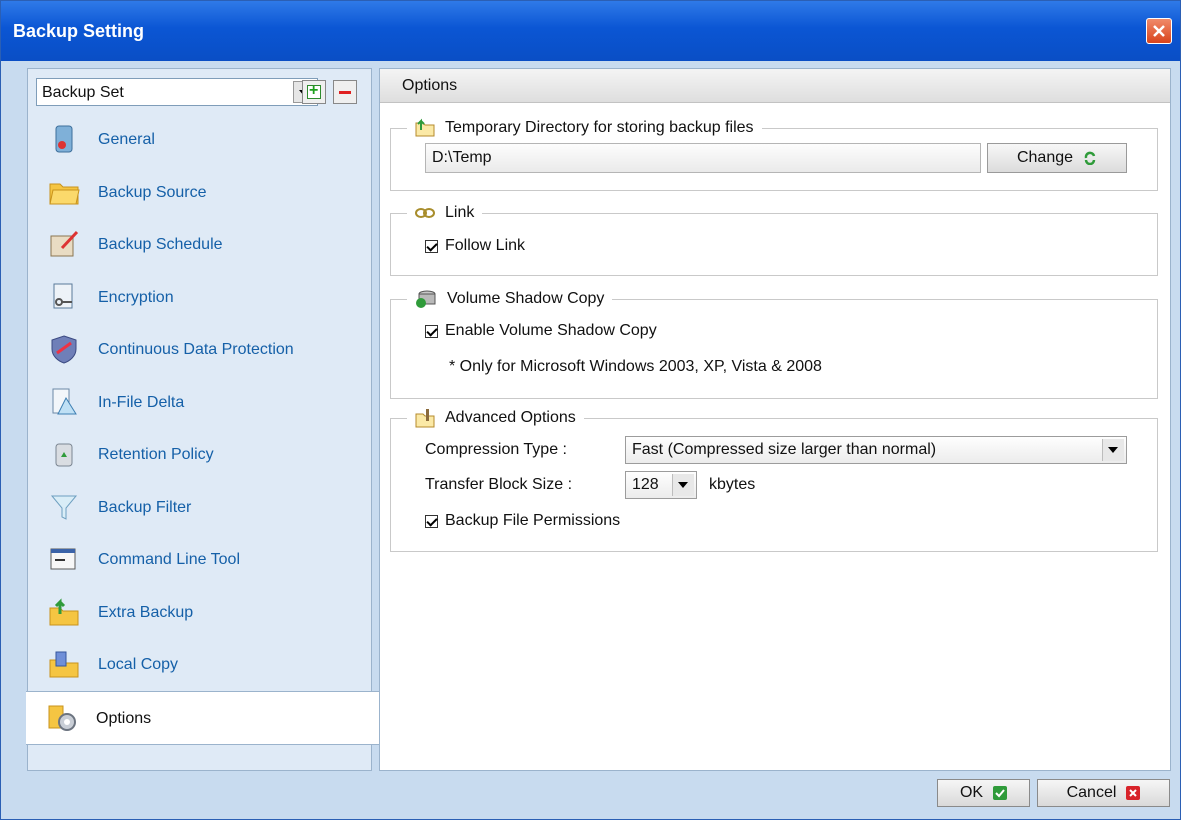 This screenshot has width=1181, height=820. Describe the element at coordinates (79, 31) in the screenshot. I see `window-title: Backup Setting` at that location.